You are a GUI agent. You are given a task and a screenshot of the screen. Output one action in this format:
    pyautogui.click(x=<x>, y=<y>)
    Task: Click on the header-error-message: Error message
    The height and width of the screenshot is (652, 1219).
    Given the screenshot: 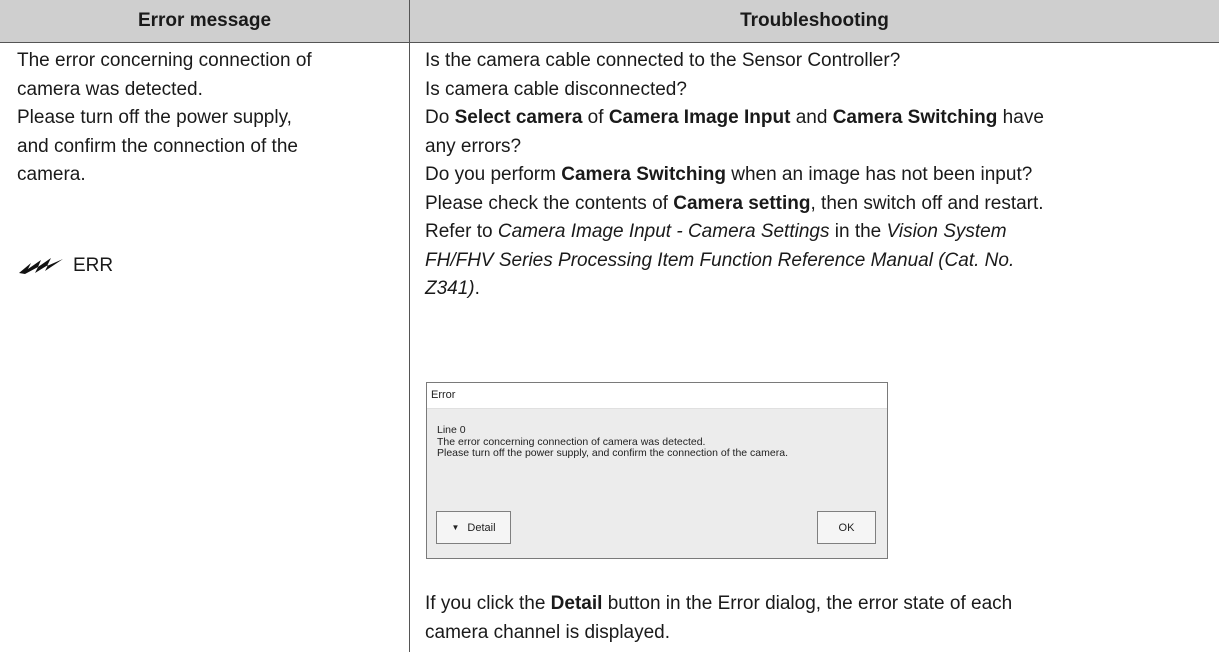 What is the action you would take?
    pyautogui.click(x=204, y=21)
    